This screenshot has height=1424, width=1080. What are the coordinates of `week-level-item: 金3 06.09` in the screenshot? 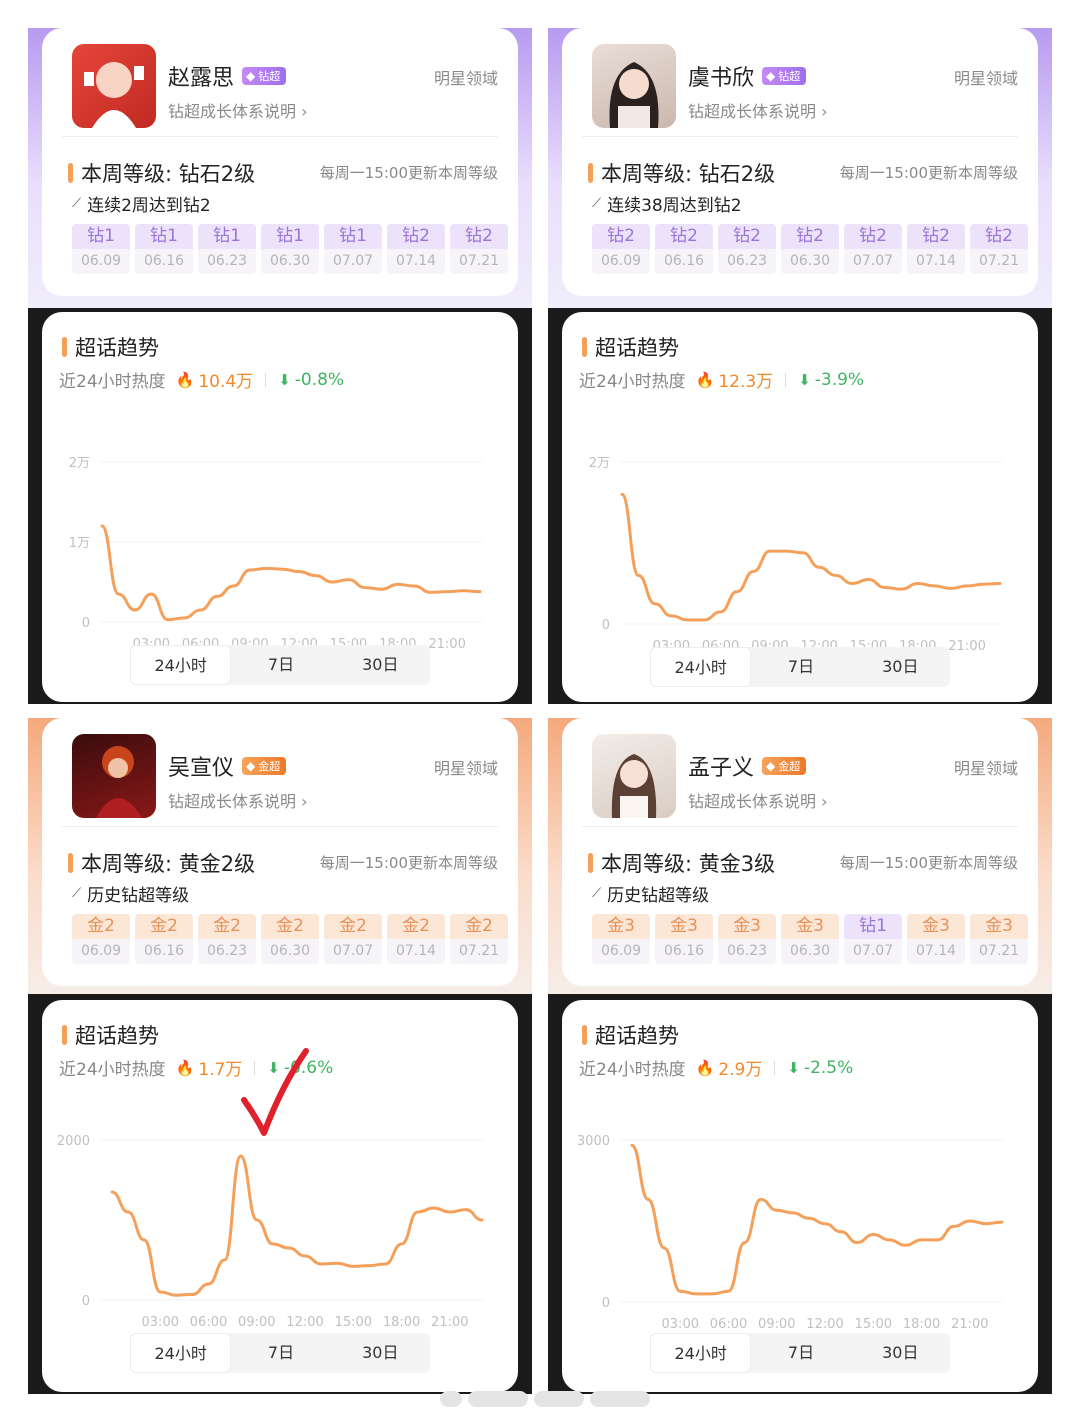 It's located at (621, 939).